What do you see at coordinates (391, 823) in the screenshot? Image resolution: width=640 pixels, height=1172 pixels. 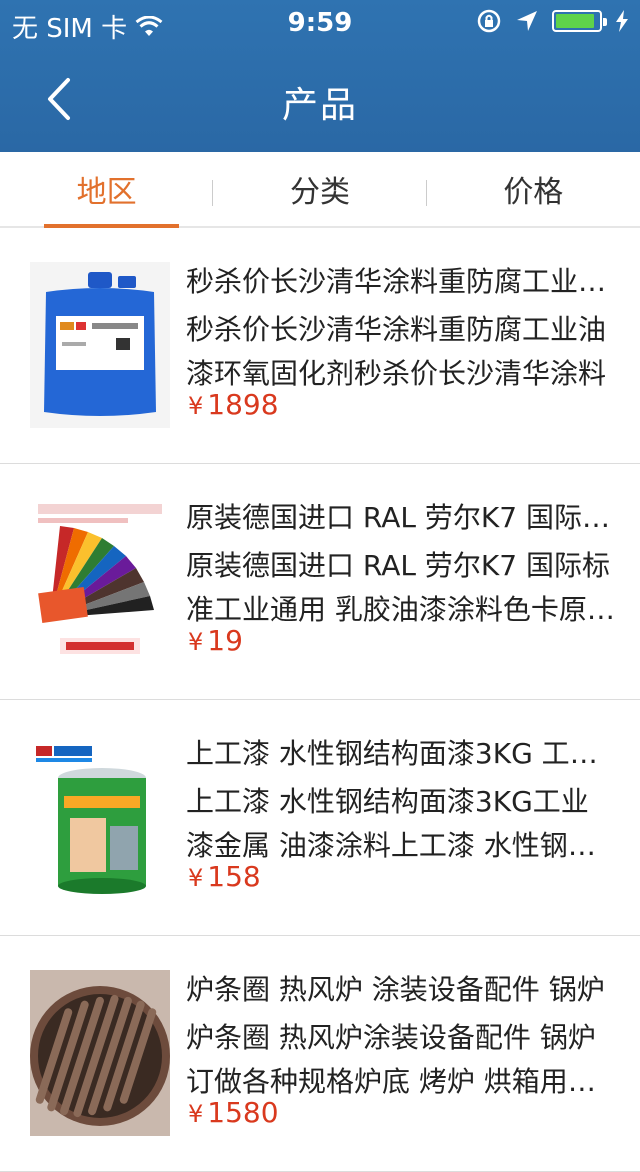 I see `product-description: 上工漆 水性钢结构面漆3KG工业漆金属 油漆涂料上工漆 水性钢结构面漆` at bounding box center [391, 823].